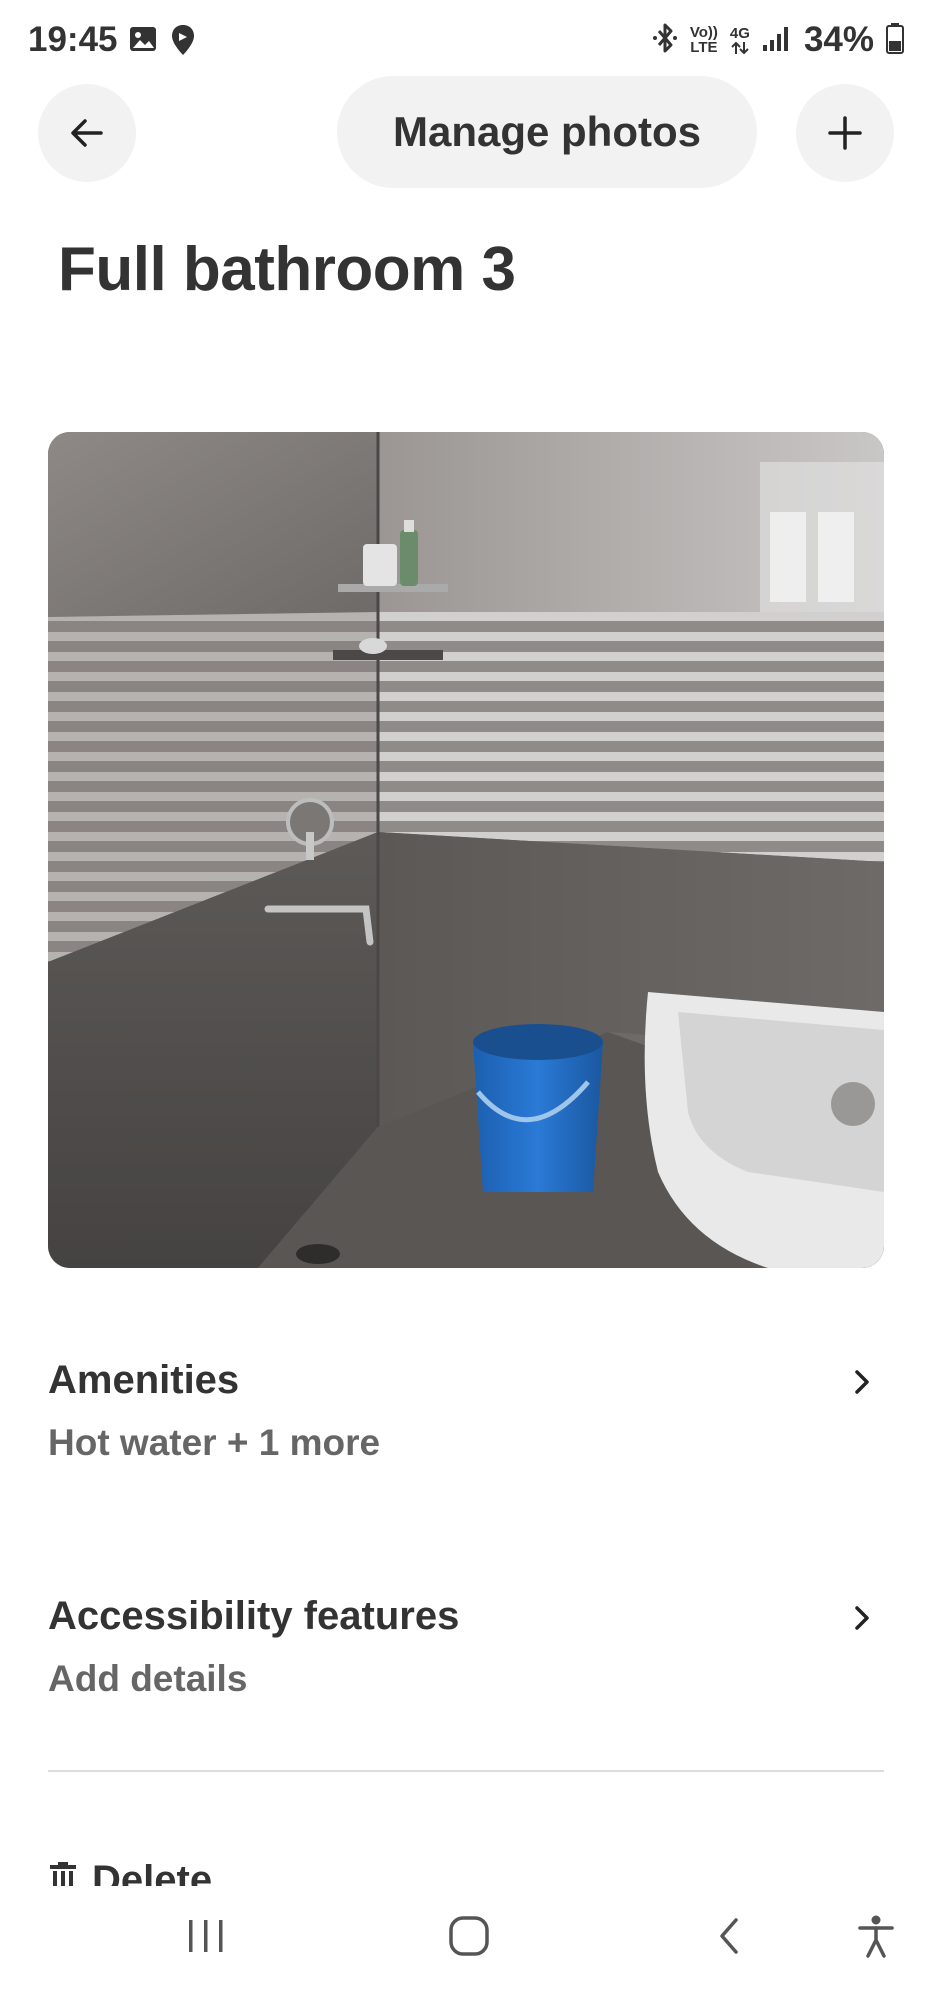 This screenshot has height=2000, width=932. Describe the element at coordinates (73, 39) in the screenshot. I see `status-time: 19:45` at that location.